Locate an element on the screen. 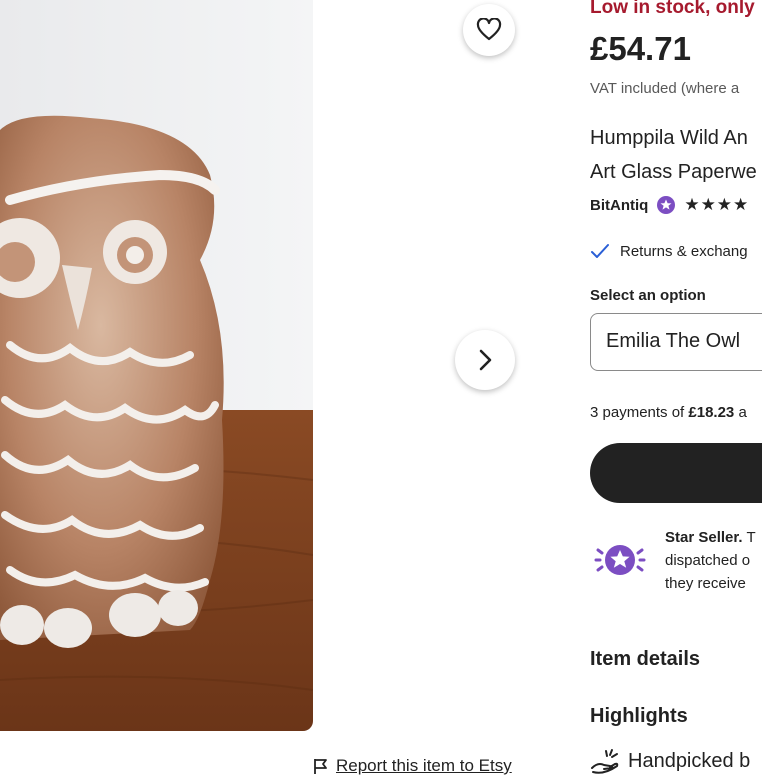 The width and height of the screenshot is (762, 776). variation-select: Emilia The Owl is located at coordinates (676, 342).